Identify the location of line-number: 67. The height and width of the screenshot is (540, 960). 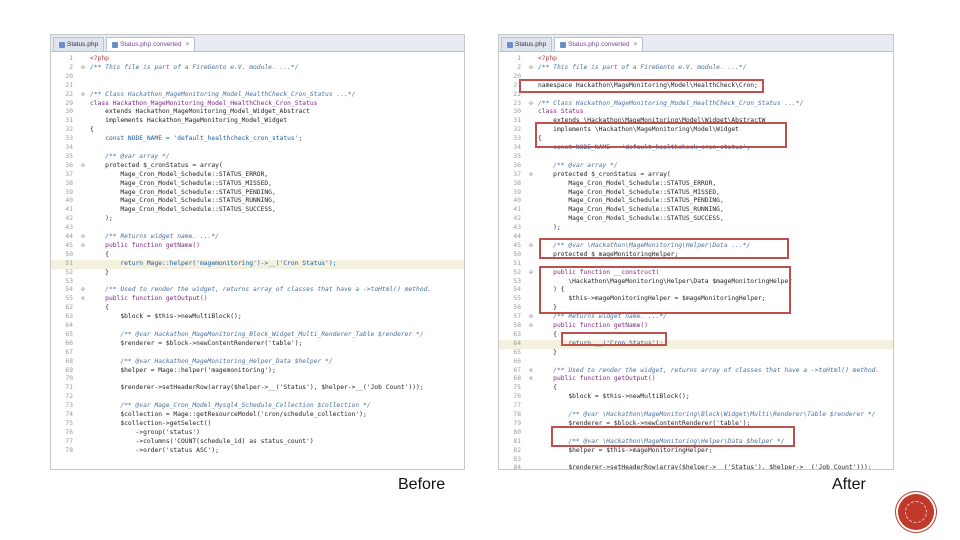
(517, 370).